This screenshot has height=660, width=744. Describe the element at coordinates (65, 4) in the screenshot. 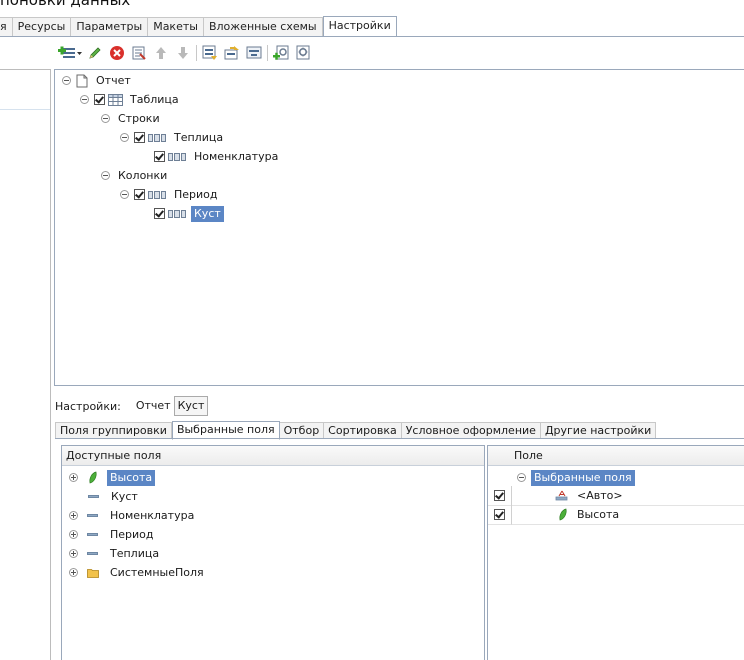

I see `window-title: поновки данных` at that location.